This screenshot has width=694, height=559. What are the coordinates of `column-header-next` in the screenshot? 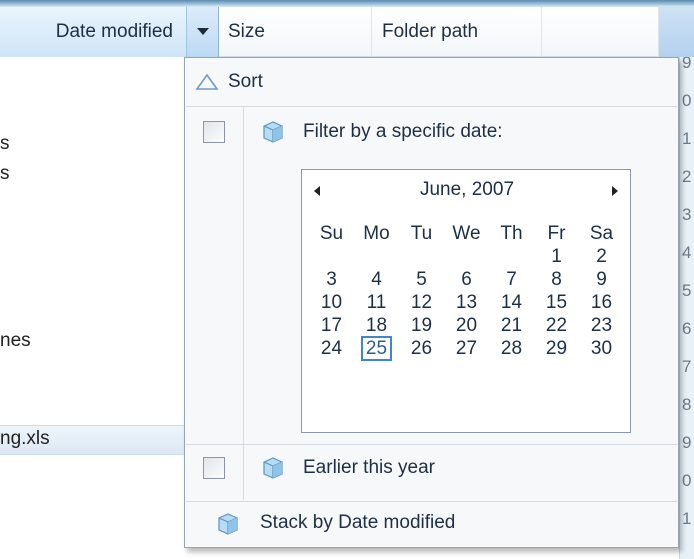 It's located at (676, 32).